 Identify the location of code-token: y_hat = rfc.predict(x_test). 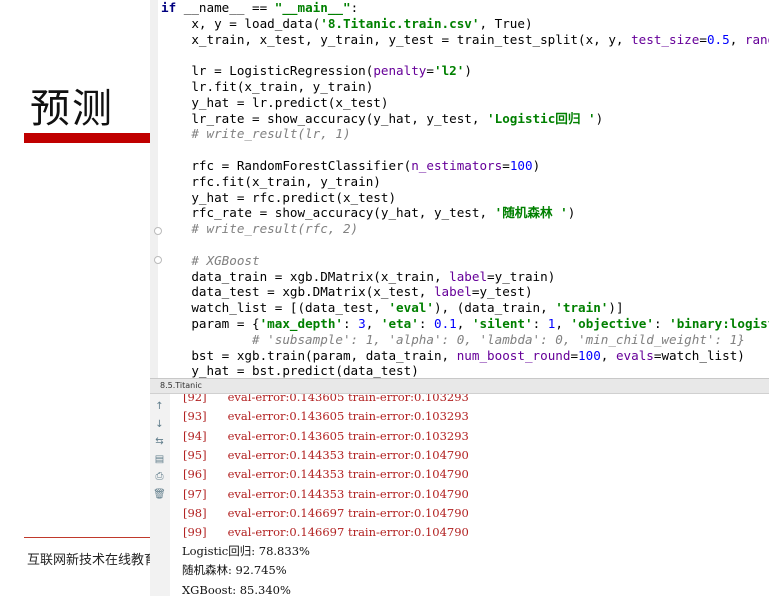
(279, 197).